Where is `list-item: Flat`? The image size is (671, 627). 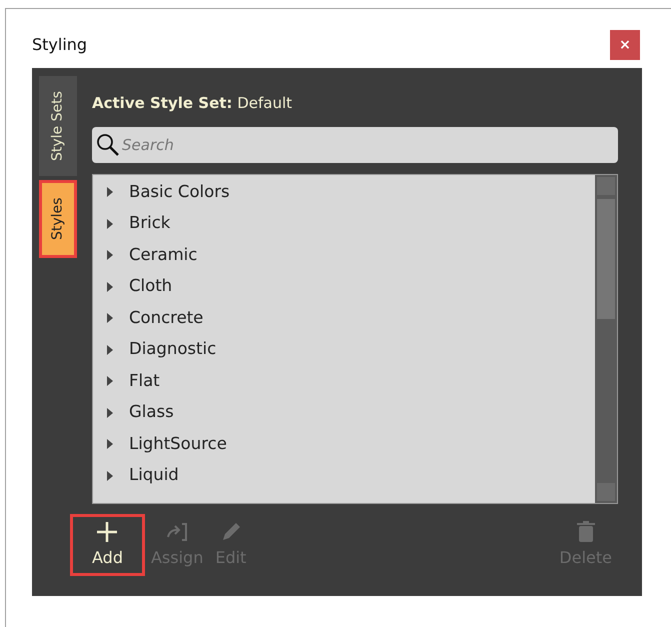 list-item: Flat is located at coordinates (144, 381).